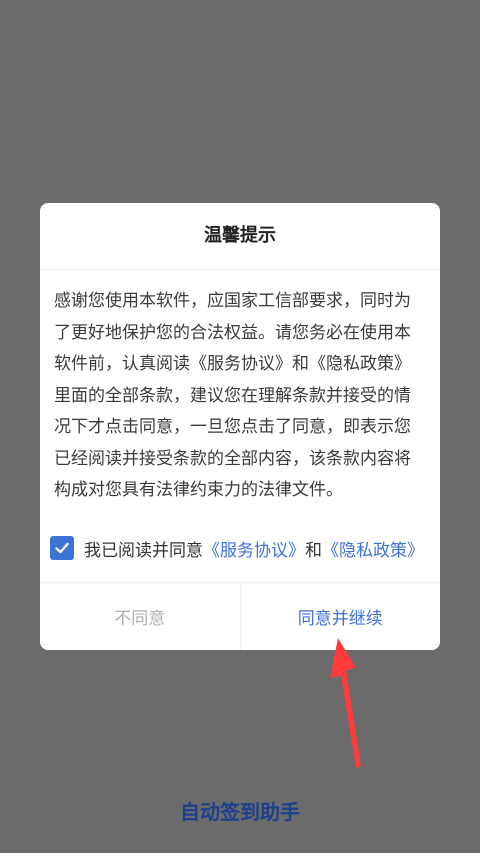 This screenshot has height=853, width=480. Describe the element at coordinates (373, 551) in the screenshot. I see `privacy-policy-link: 《隐私政策》` at that location.